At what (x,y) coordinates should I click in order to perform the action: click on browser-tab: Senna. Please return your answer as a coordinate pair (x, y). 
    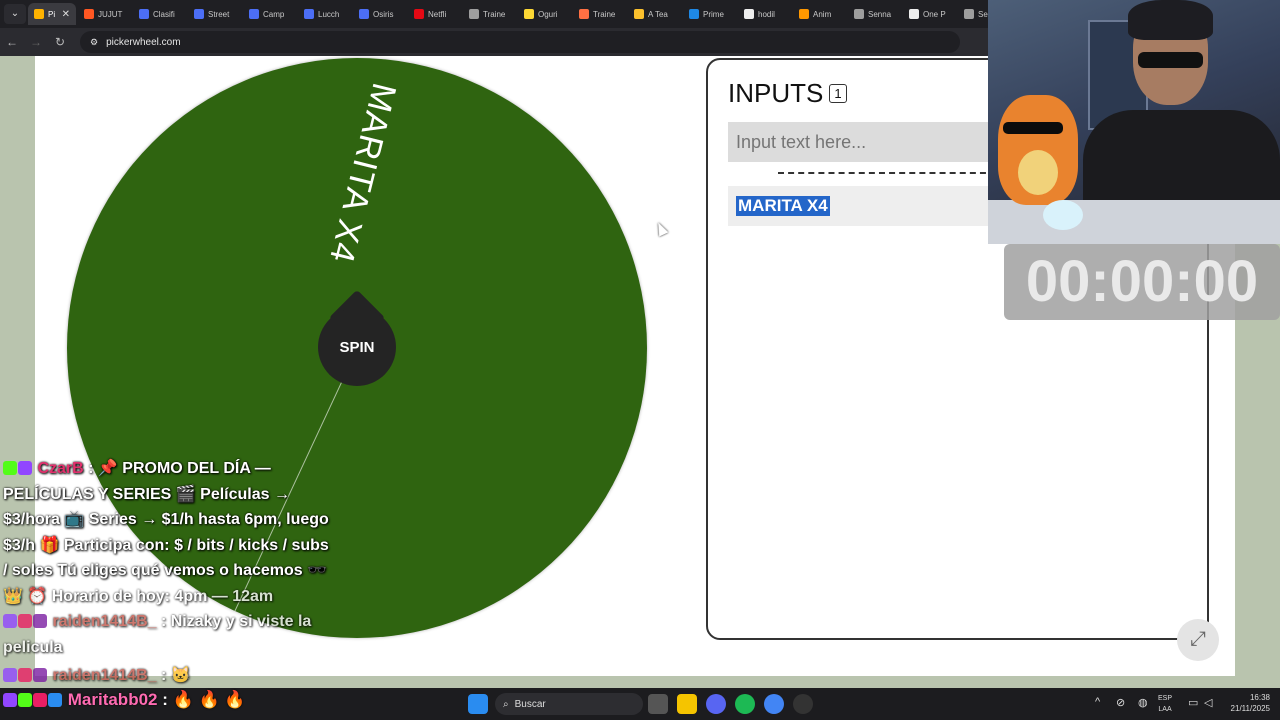
    Looking at the image, I should click on (874, 14).